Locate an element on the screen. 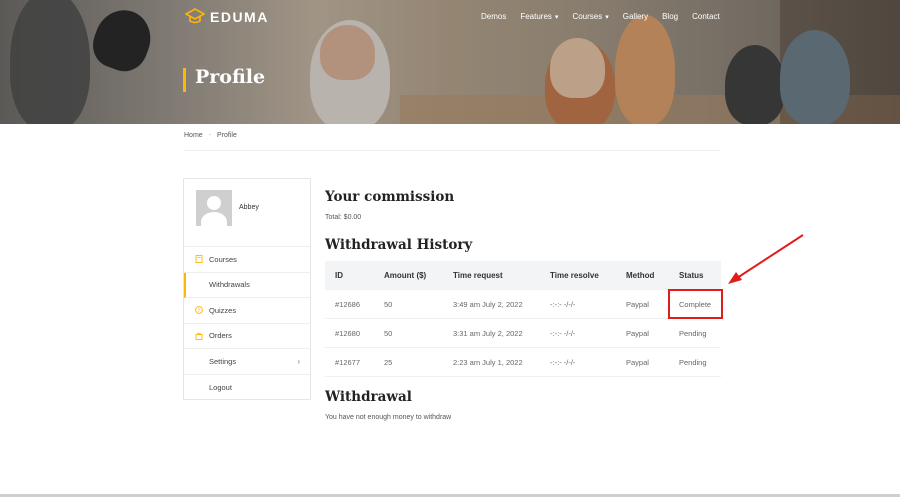  nav-label: Blog is located at coordinates (670, 16).